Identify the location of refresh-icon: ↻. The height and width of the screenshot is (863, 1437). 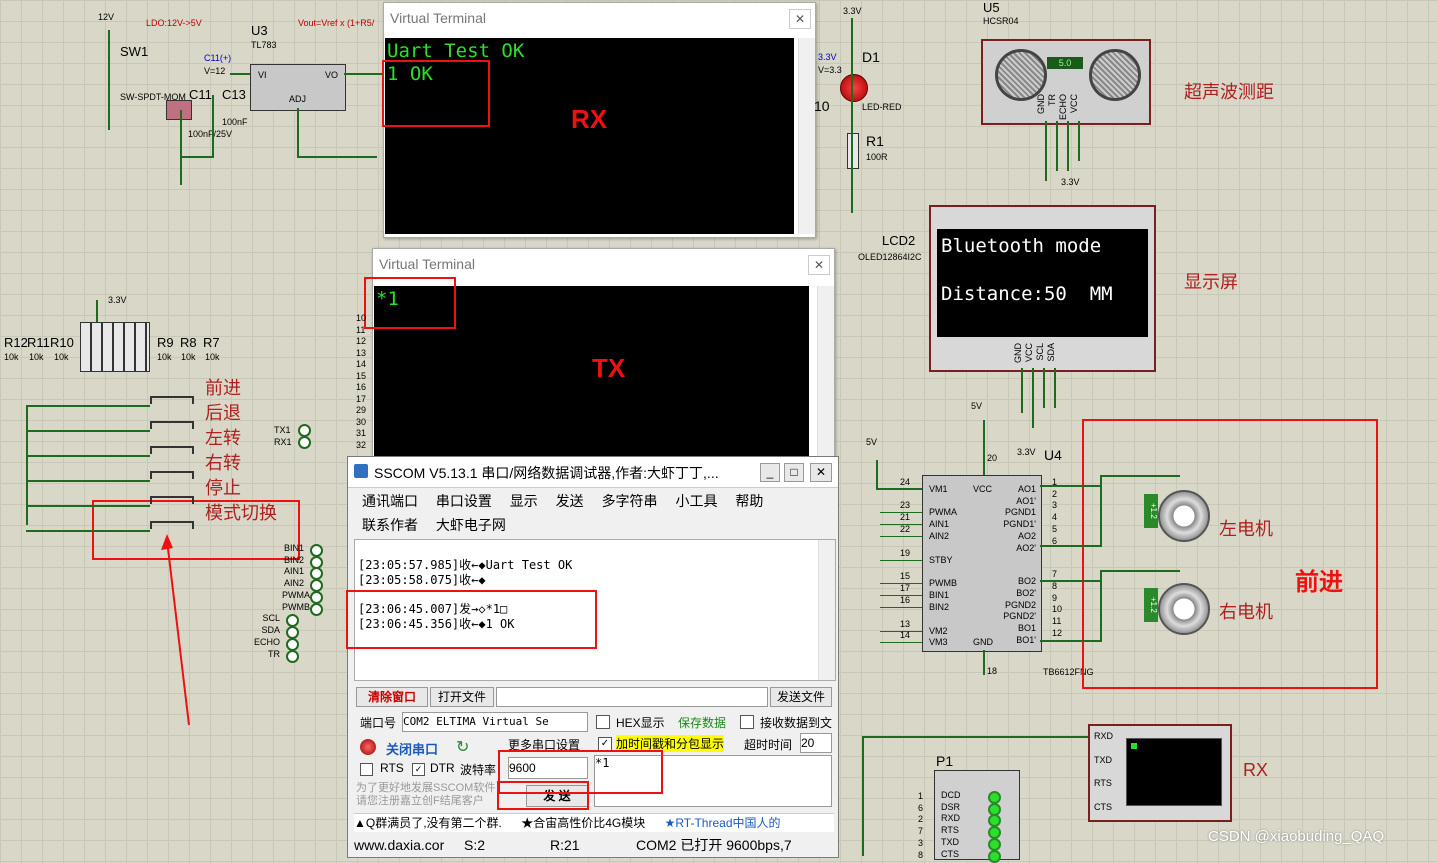
(462, 747).